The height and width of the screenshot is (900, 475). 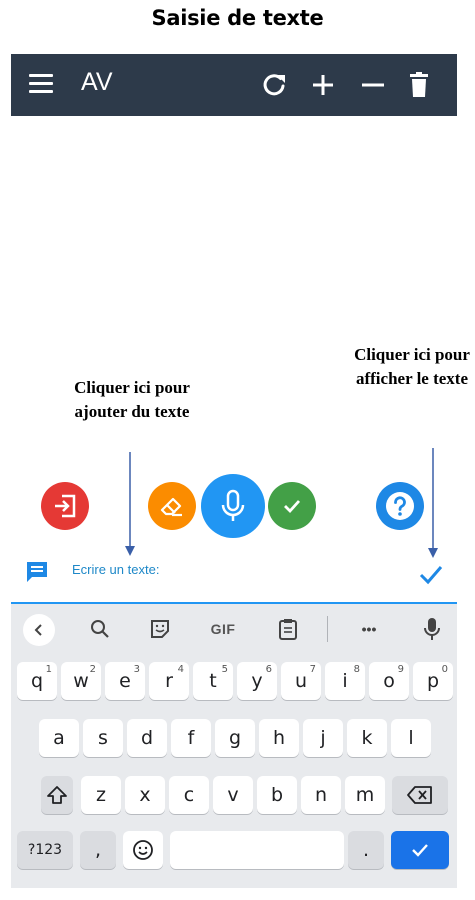 I want to click on key-i: i8, so click(x=345, y=681).